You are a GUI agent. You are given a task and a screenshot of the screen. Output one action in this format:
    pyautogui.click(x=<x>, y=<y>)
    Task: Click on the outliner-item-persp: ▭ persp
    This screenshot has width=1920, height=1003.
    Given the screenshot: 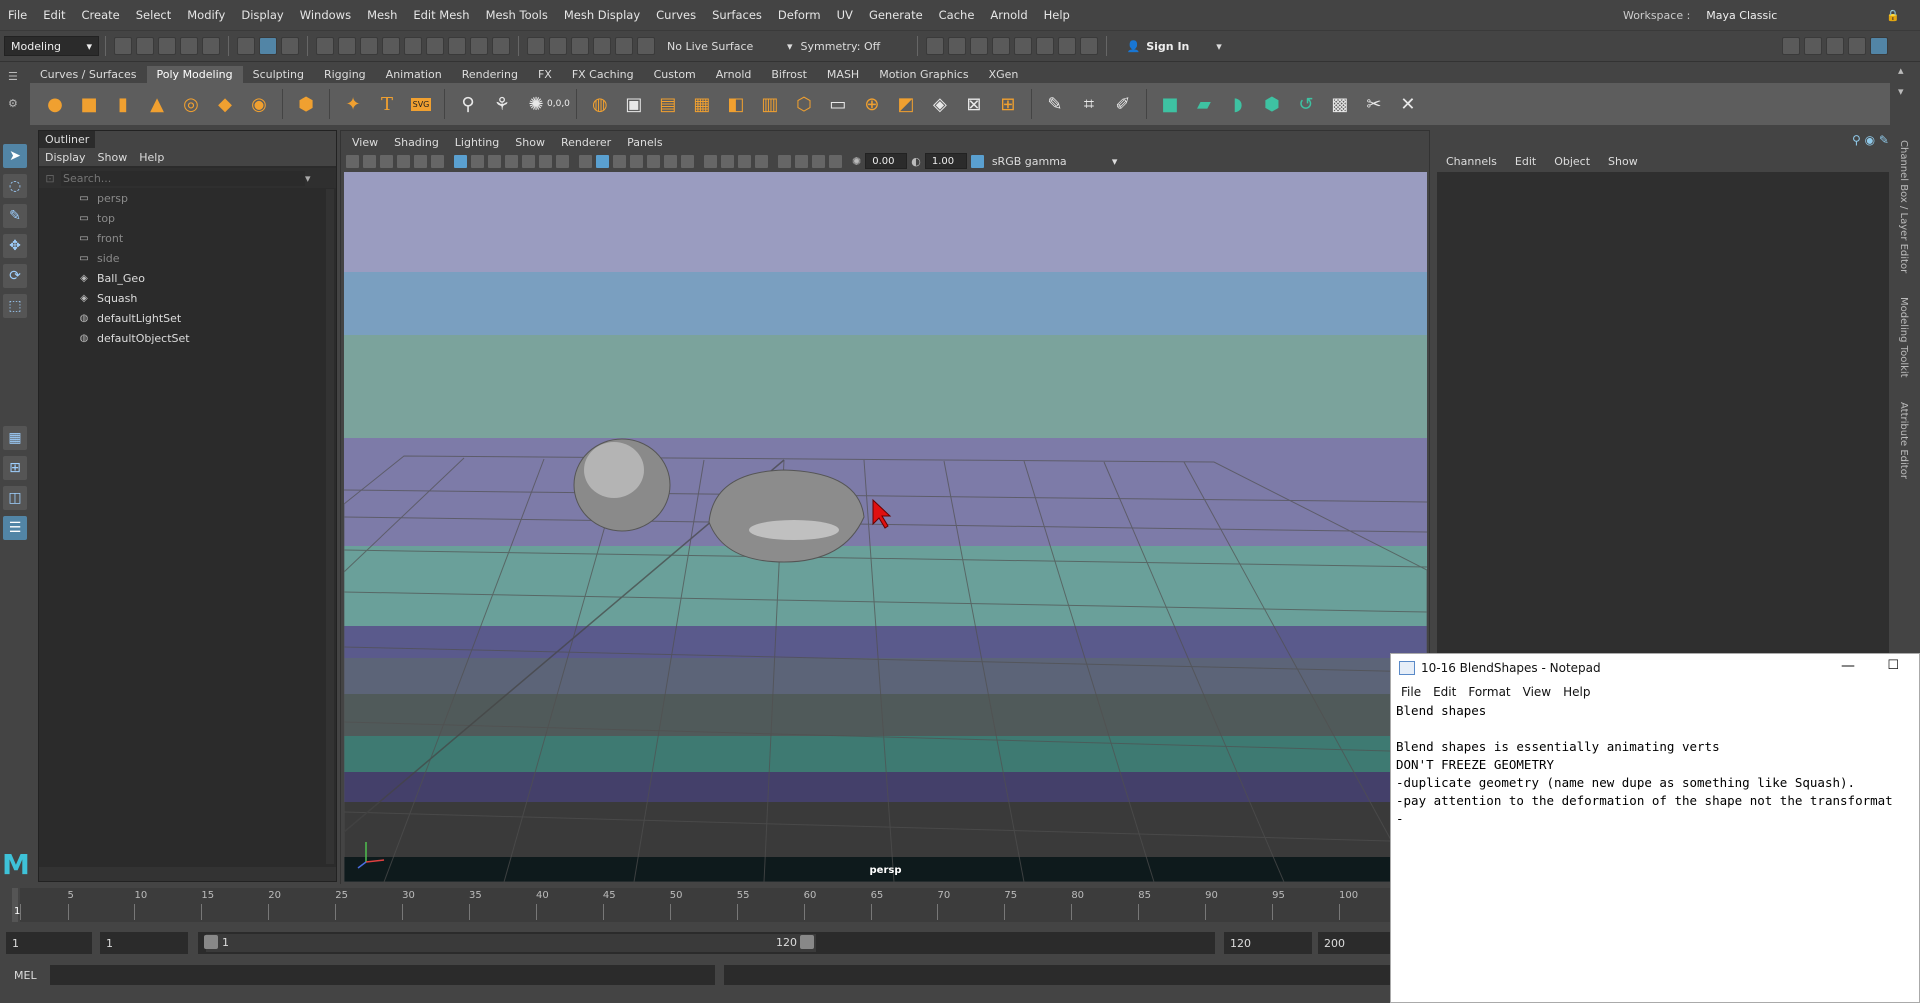 What is the action you would take?
    pyautogui.click(x=187, y=198)
    